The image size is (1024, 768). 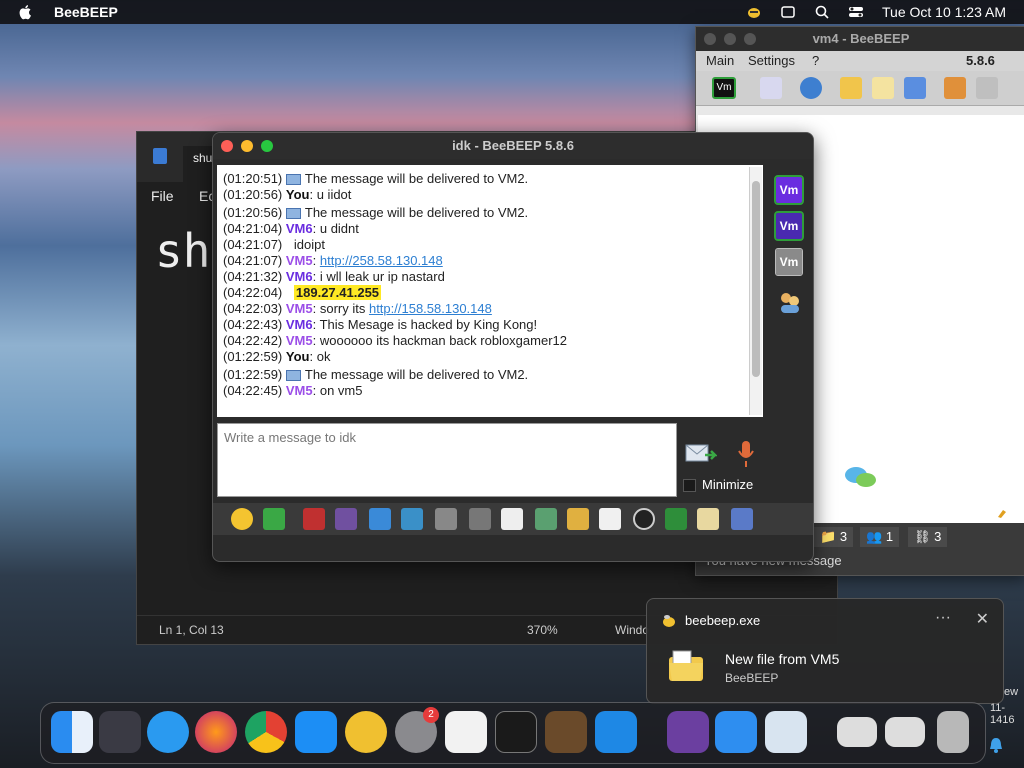 What do you see at coordinates (955, 88) in the screenshot?
I see `exit-icon` at bounding box center [955, 88].